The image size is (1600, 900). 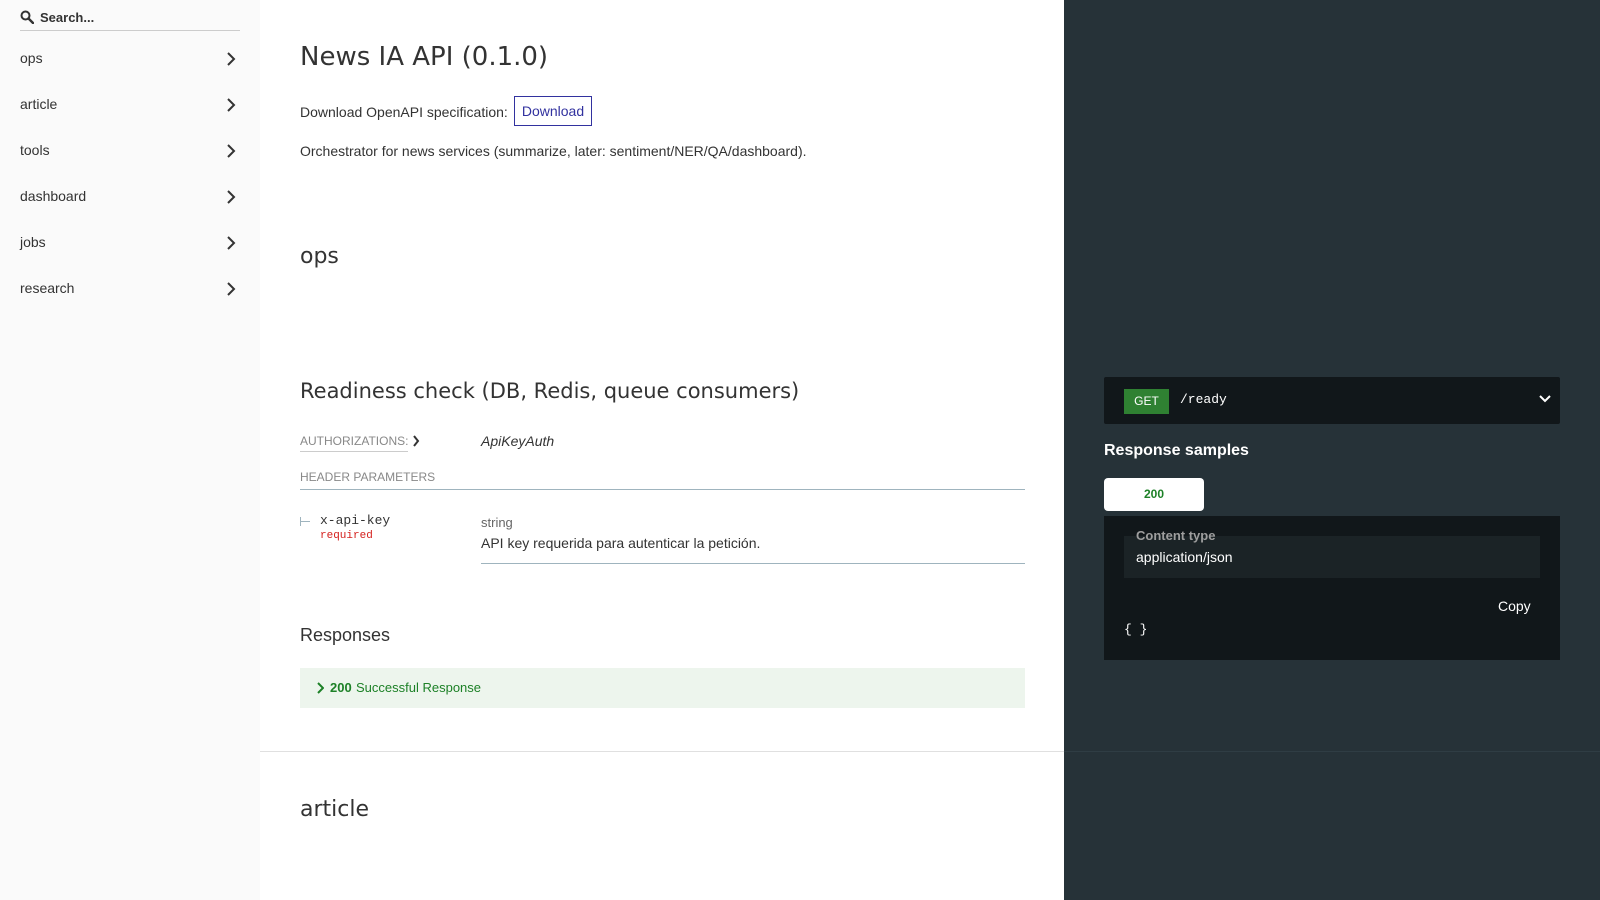 What do you see at coordinates (1332, 400) in the screenshot?
I see `endpoint-toggle: GET /ready` at bounding box center [1332, 400].